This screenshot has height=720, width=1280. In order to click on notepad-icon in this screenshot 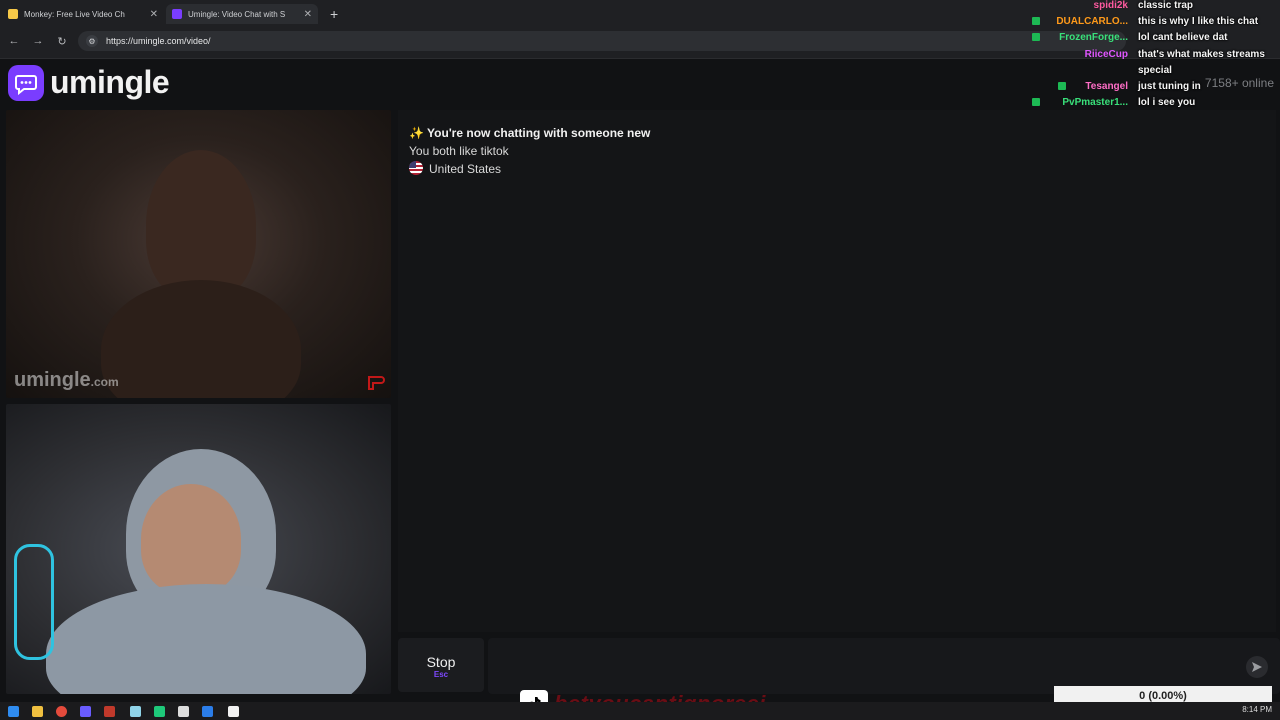, I will do `click(135, 711)`.